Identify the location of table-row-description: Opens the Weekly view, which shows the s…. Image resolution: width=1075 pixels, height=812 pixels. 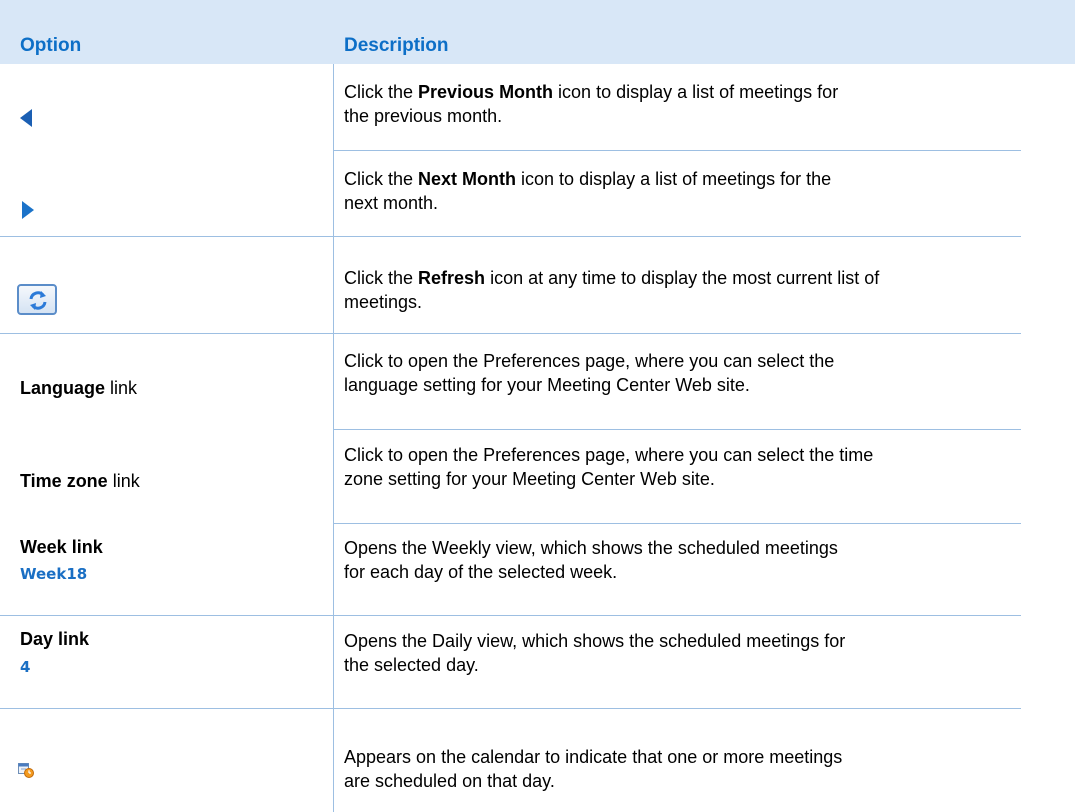
(591, 560).